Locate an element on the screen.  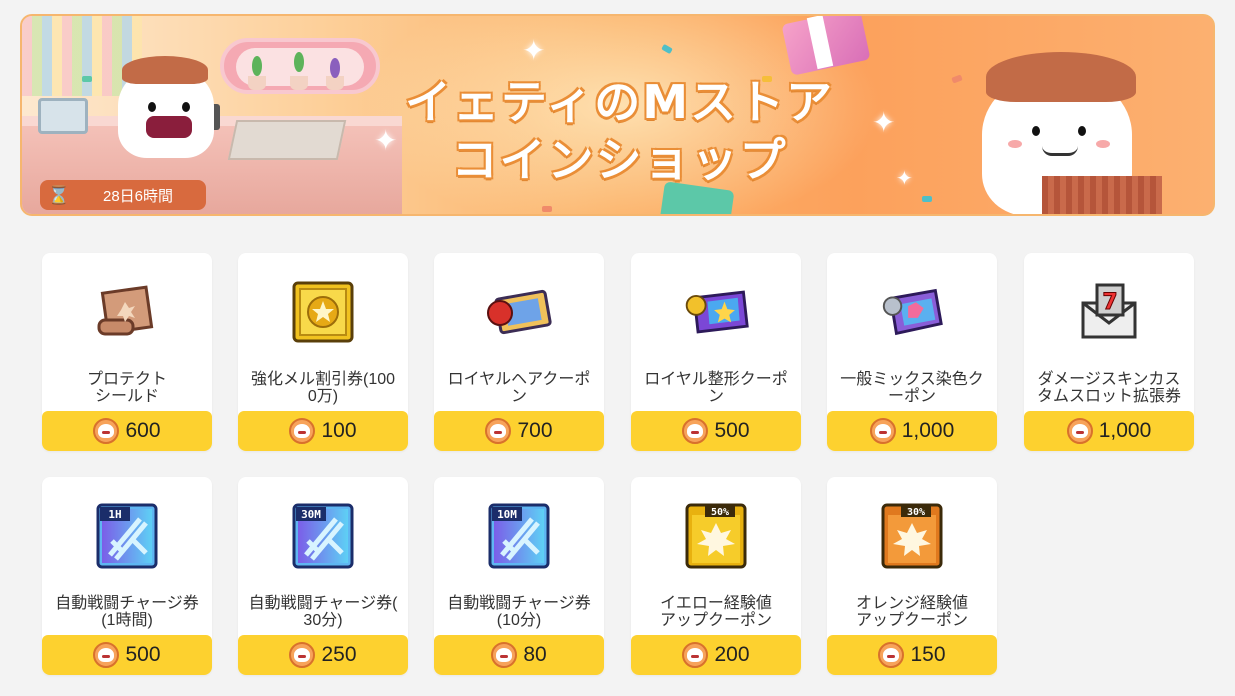
item-name: イエロー経験値 アップクーポン is located at coordinates (716, 612).